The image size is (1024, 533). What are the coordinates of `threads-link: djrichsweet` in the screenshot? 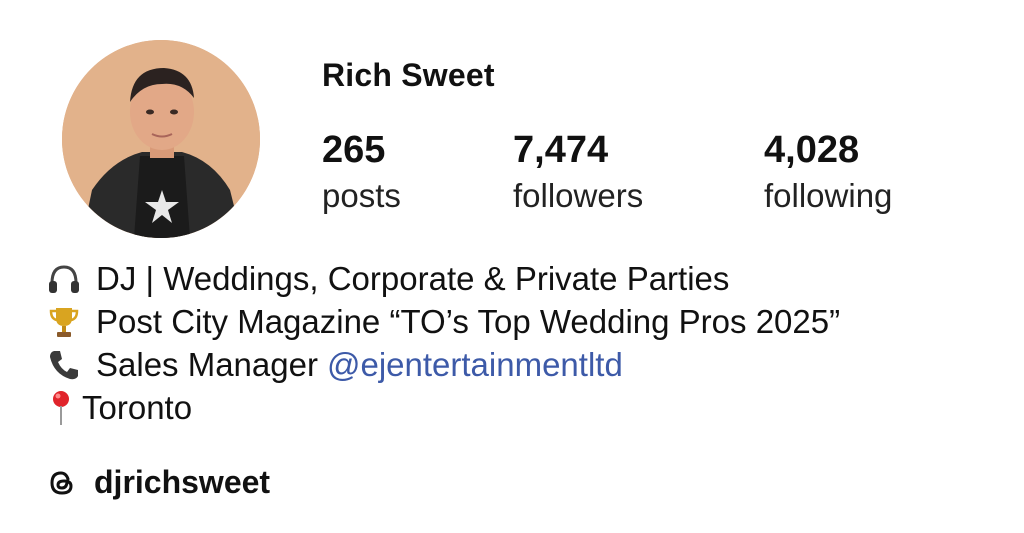 It's located at (157, 482).